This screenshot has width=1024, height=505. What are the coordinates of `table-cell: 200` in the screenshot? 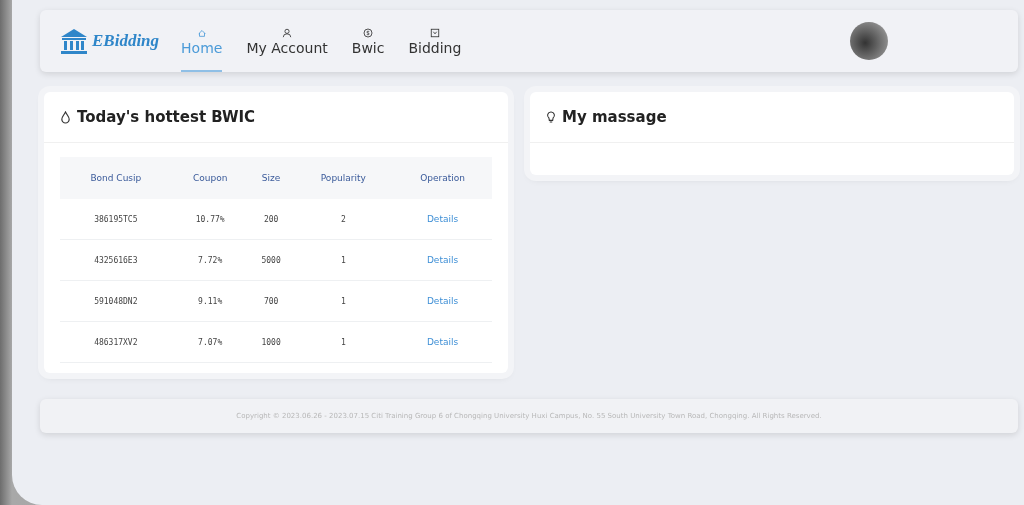 It's located at (271, 219).